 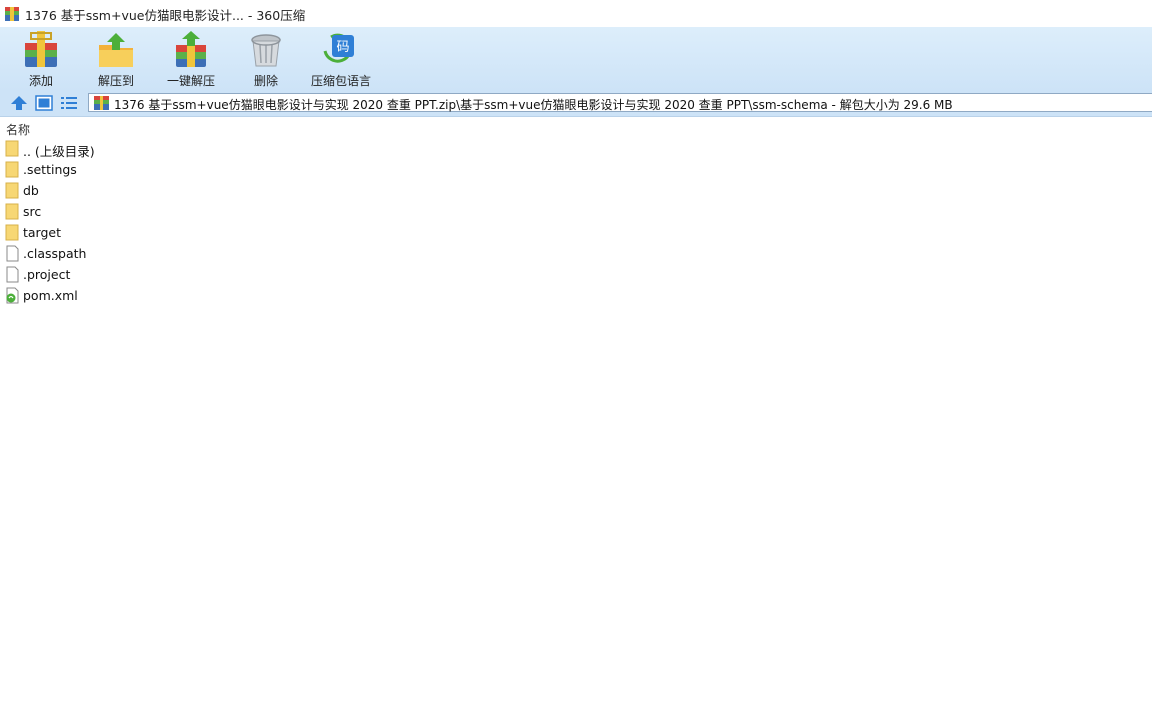 What do you see at coordinates (576, 253) in the screenshot?
I see `list-item-classpath: .classpath` at bounding box center [576, 253].